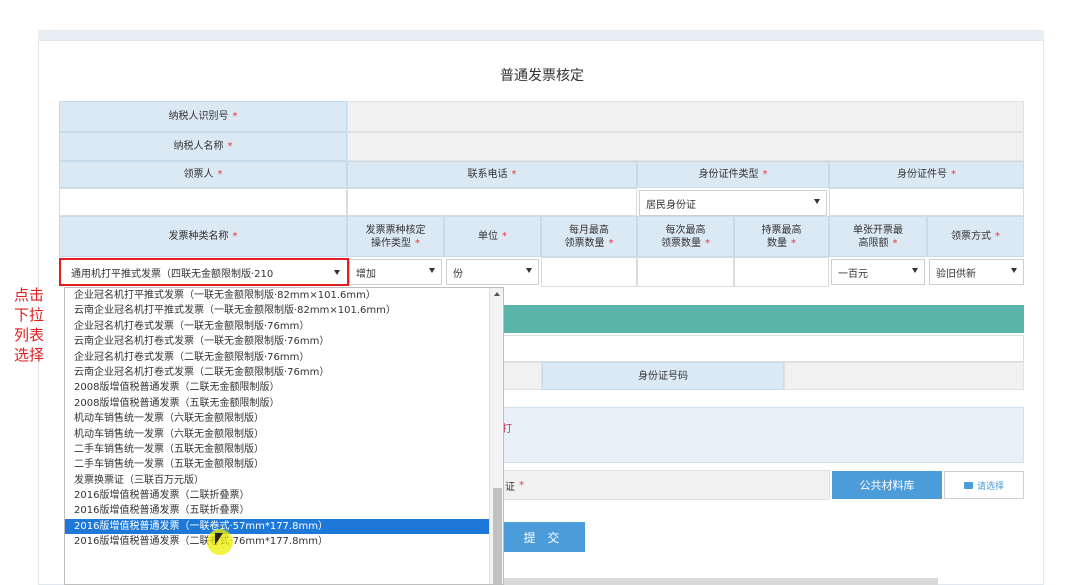 The image size is (1080, 585). I want to click on dropdown-option: 云南企业冠名机打卷式发票（一联无金额限制版·76mm）, so click(277, 341).